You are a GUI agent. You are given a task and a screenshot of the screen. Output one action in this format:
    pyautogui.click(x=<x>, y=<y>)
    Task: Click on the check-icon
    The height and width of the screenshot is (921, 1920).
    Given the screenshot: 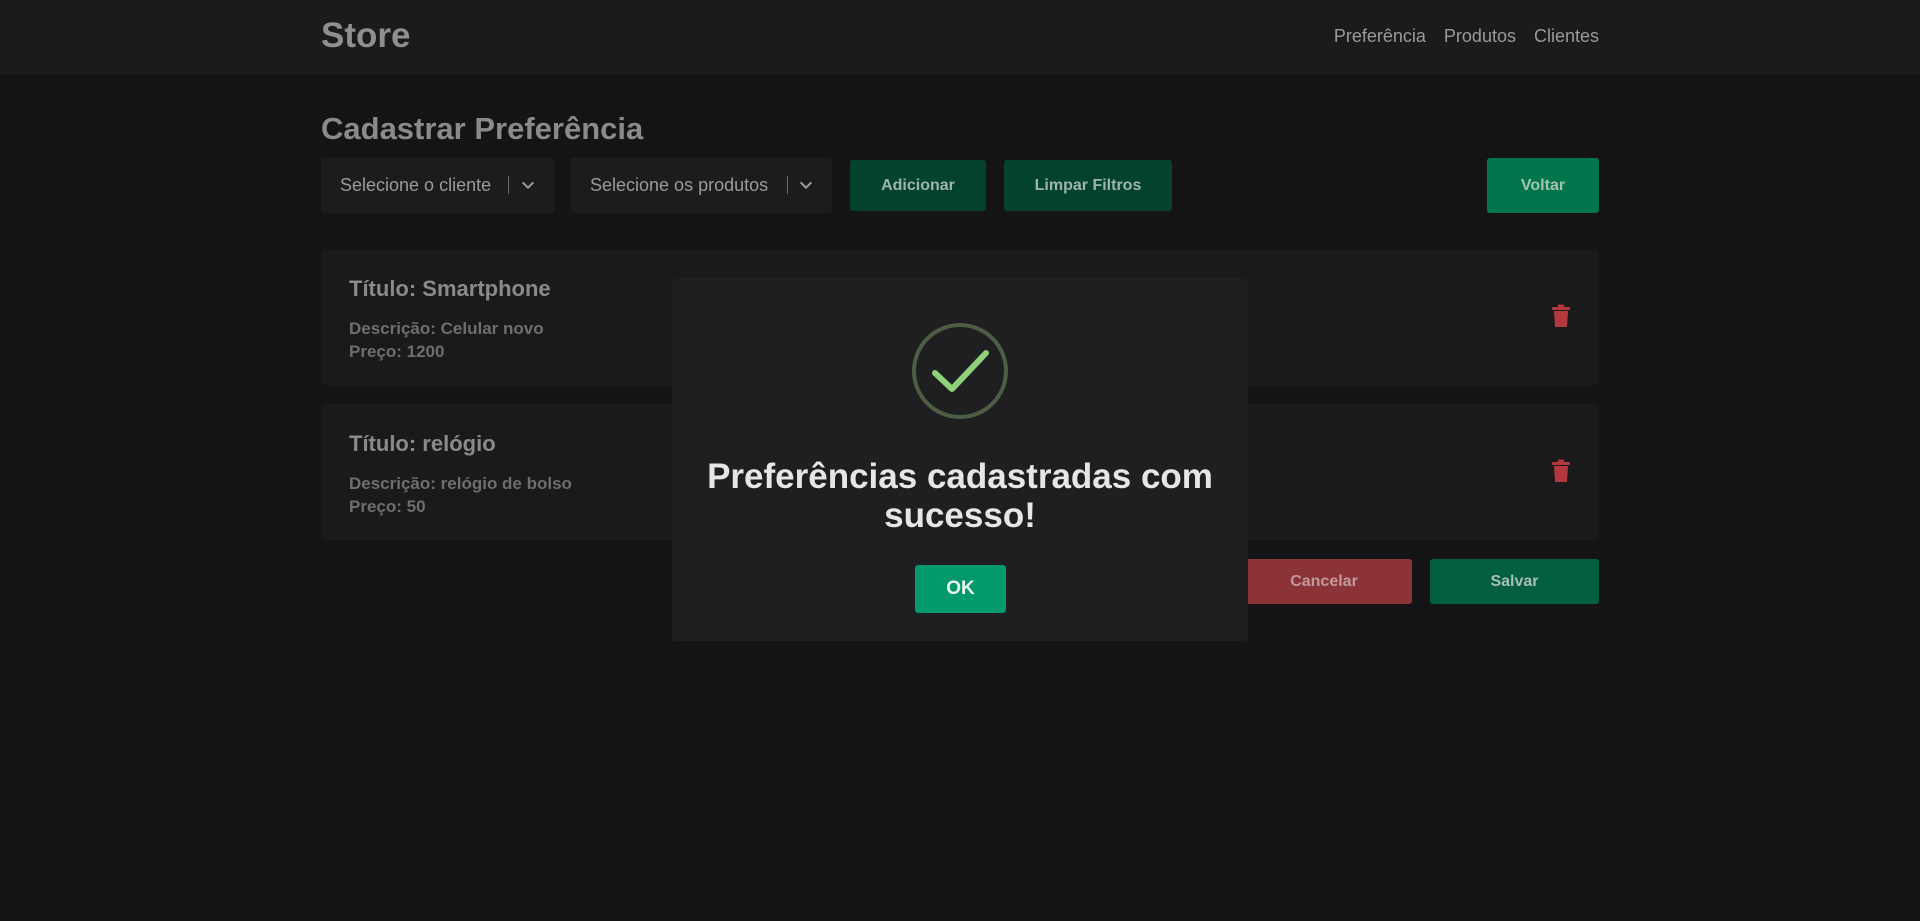 What is the action you would take?
    pyautogui.click(x=960, y=371)
    